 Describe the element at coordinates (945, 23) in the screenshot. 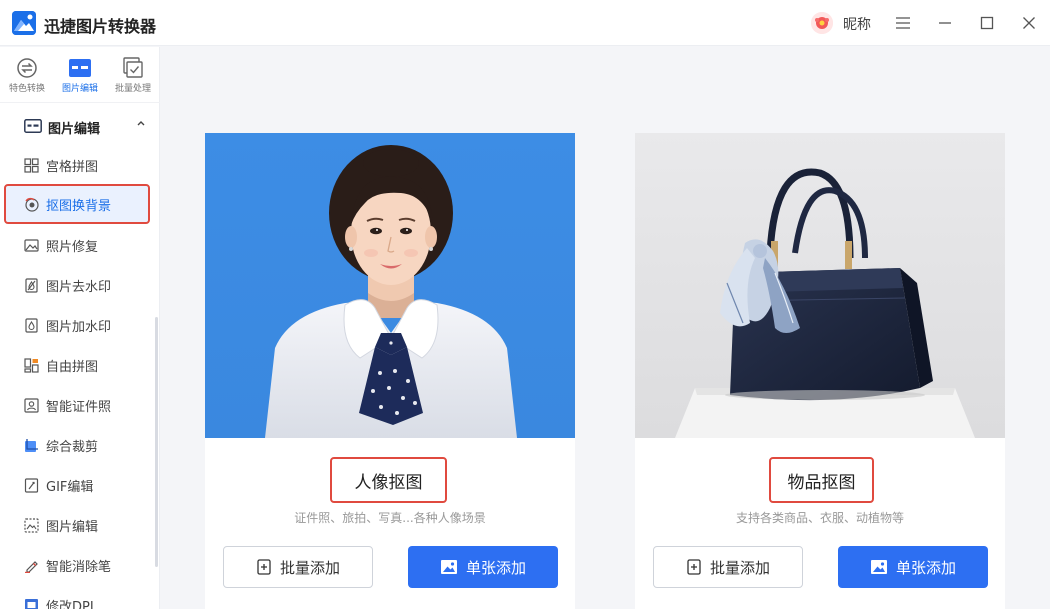

I see `minimize-icon` at that location.